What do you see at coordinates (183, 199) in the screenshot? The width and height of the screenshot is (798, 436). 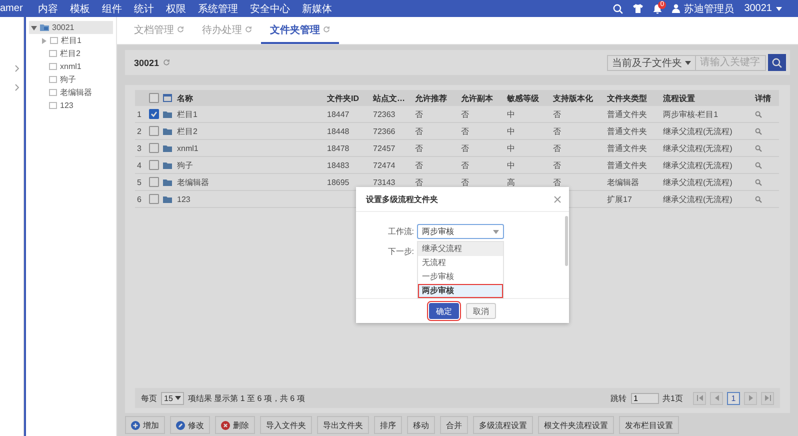 I see `table-cell: 123` at bounding box center [183, 199].